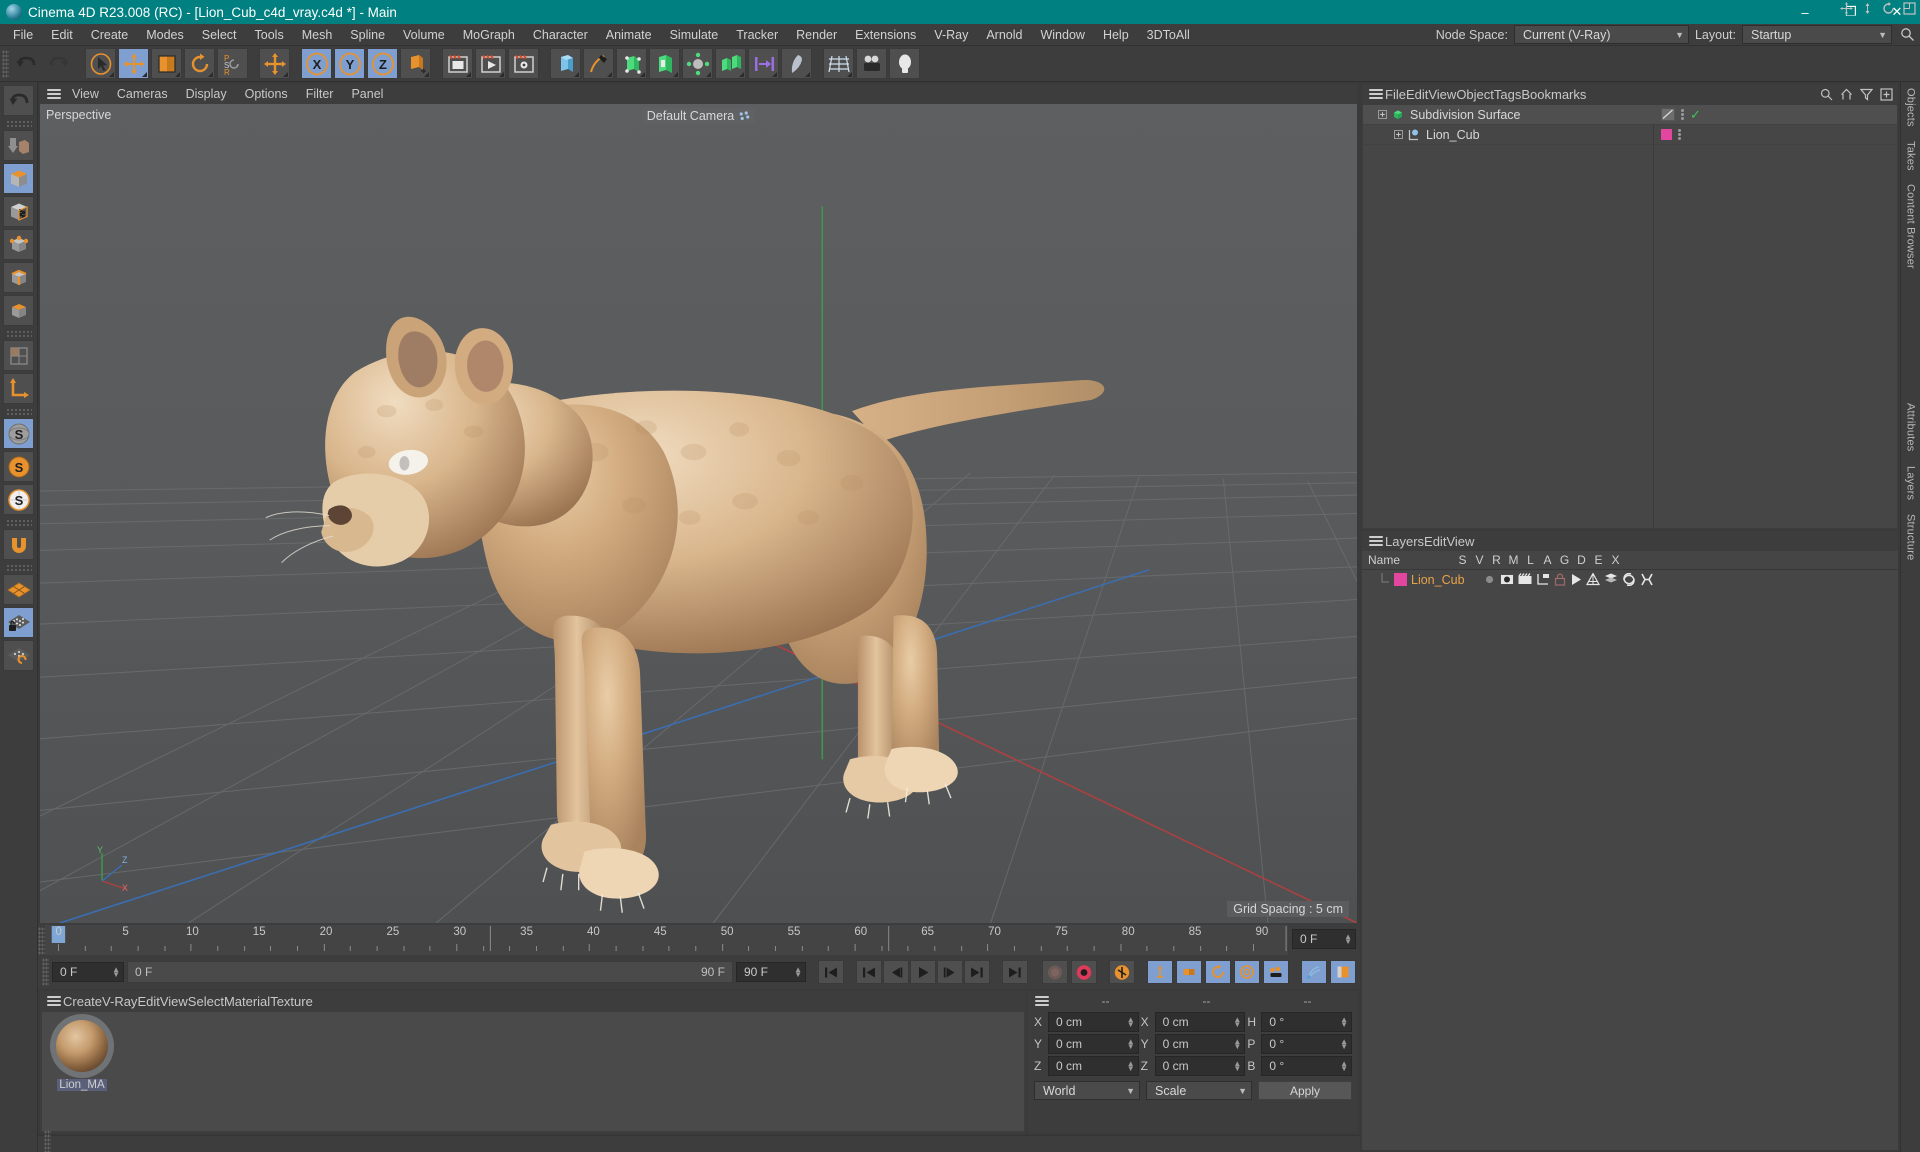 This screenshot has width=1920, height=1152. Describe the element at coordinates (1200, 1044) in the screenshot. I see `coord-size-y-field: 0 cm ▲ ▼` at that location.